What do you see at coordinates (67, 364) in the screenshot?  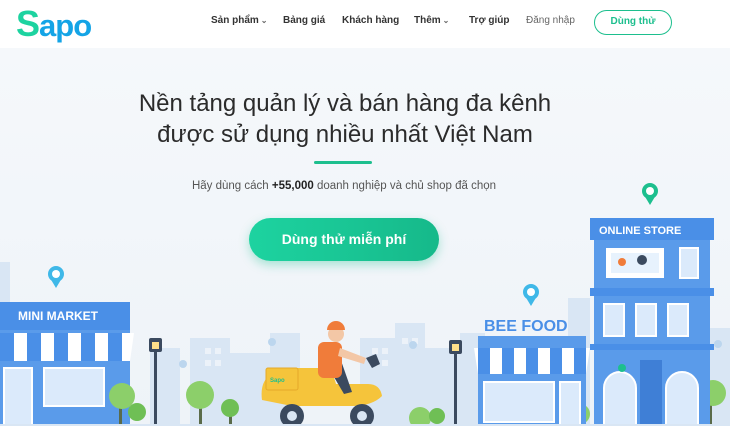 I see `mini-market-store: MINI MARKET` at bounding box center [67, 364].